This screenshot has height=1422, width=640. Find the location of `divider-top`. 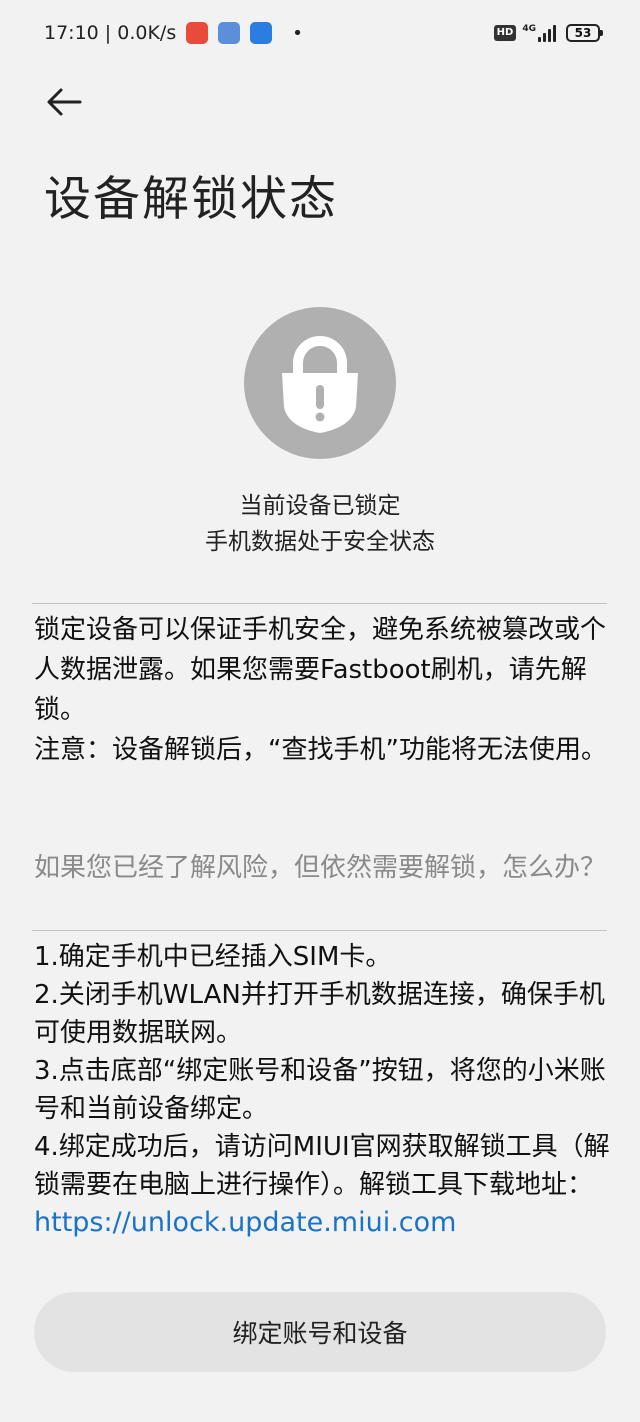

divider-top is located at coordinates (319, 603).